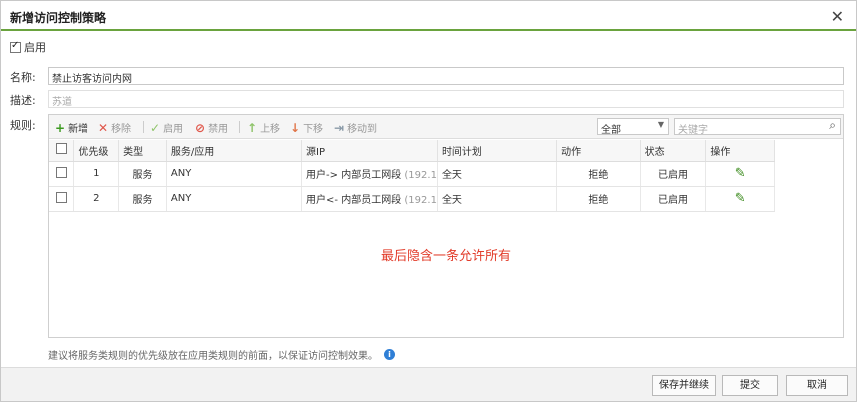 The height and width of the screenshot is (402, 857). What do you see at coordinates (445, 256) in the screenshot?
I see `implicit-rule-note: 最后隐含一条允许所有` at bounding box center [445, 256].